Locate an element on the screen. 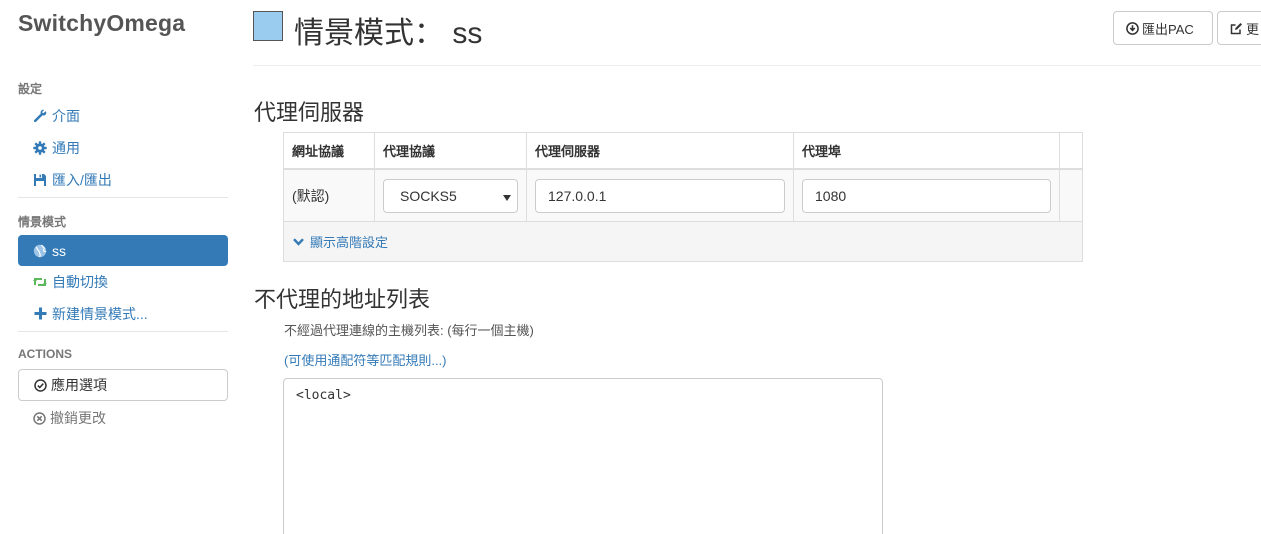 This screenshot has width=1261, height=534. sidebar-item-label: 通用 is located at coordinates (66, 147).